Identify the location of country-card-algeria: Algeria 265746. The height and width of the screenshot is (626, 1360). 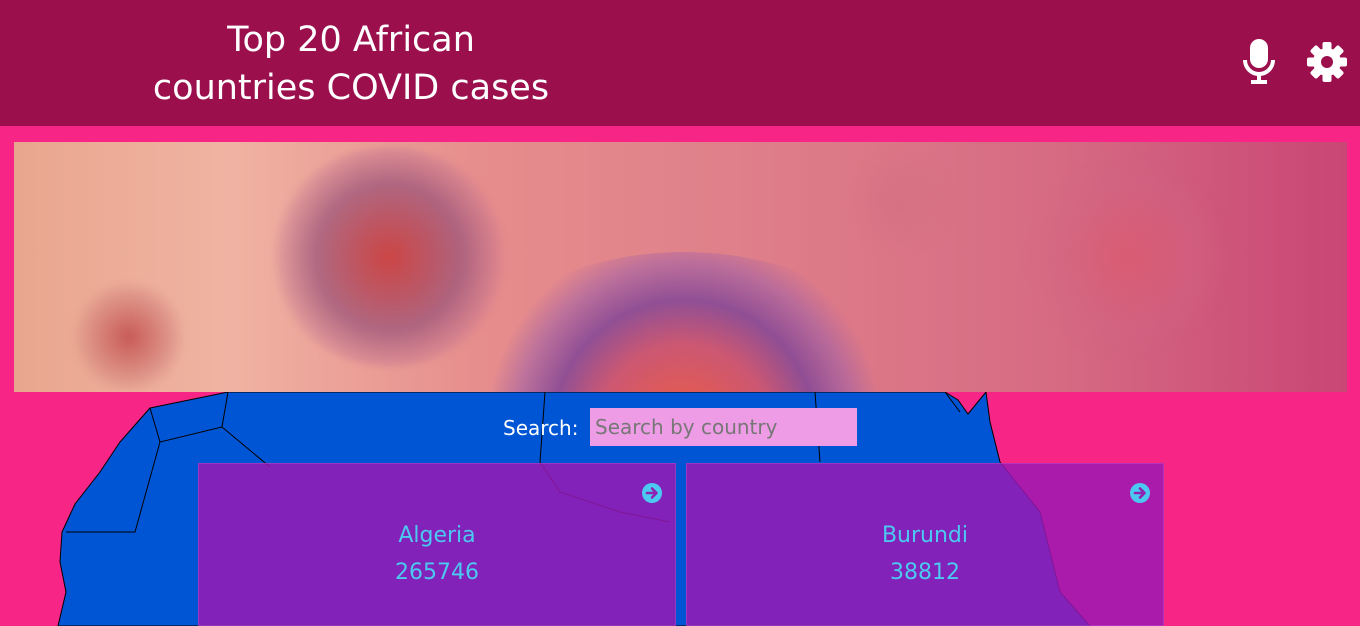
(437, 544).